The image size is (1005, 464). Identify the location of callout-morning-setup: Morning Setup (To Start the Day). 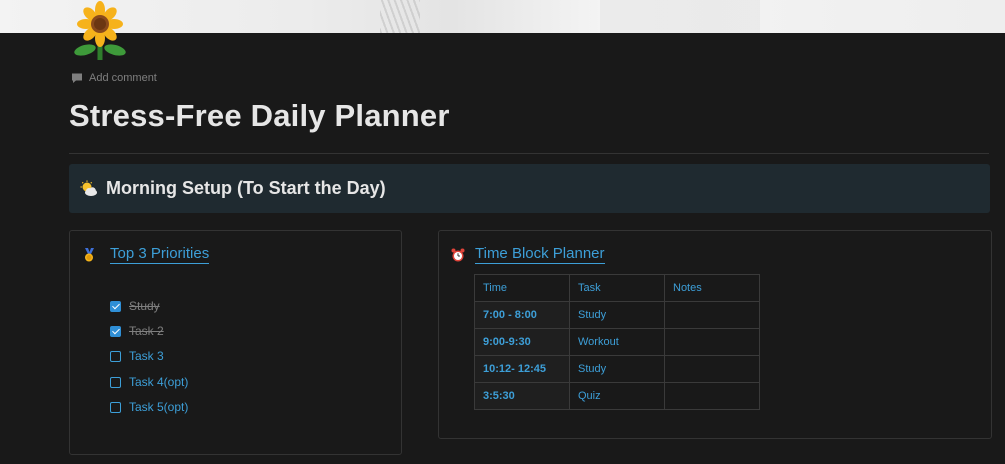
(529, 188).